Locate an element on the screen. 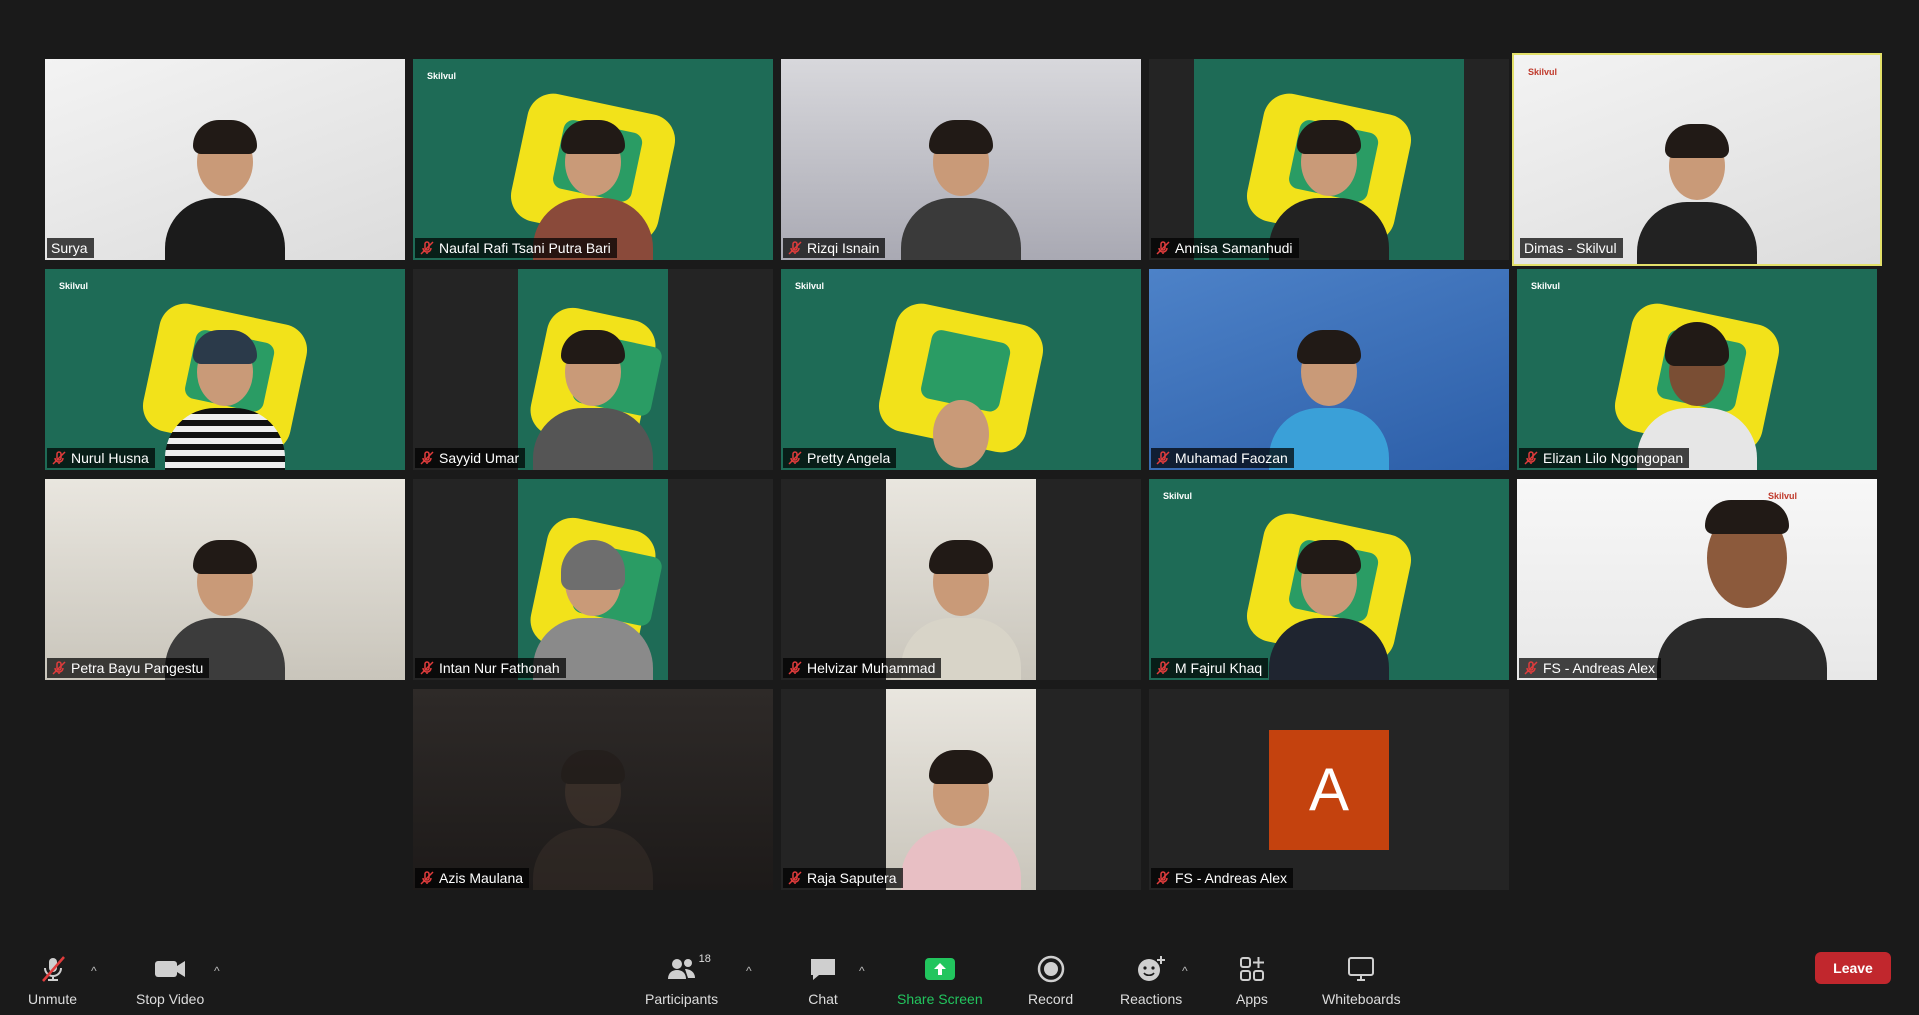 The image size is (1919, 1015). chat-button: Chat is located at coordinates (823, 981).